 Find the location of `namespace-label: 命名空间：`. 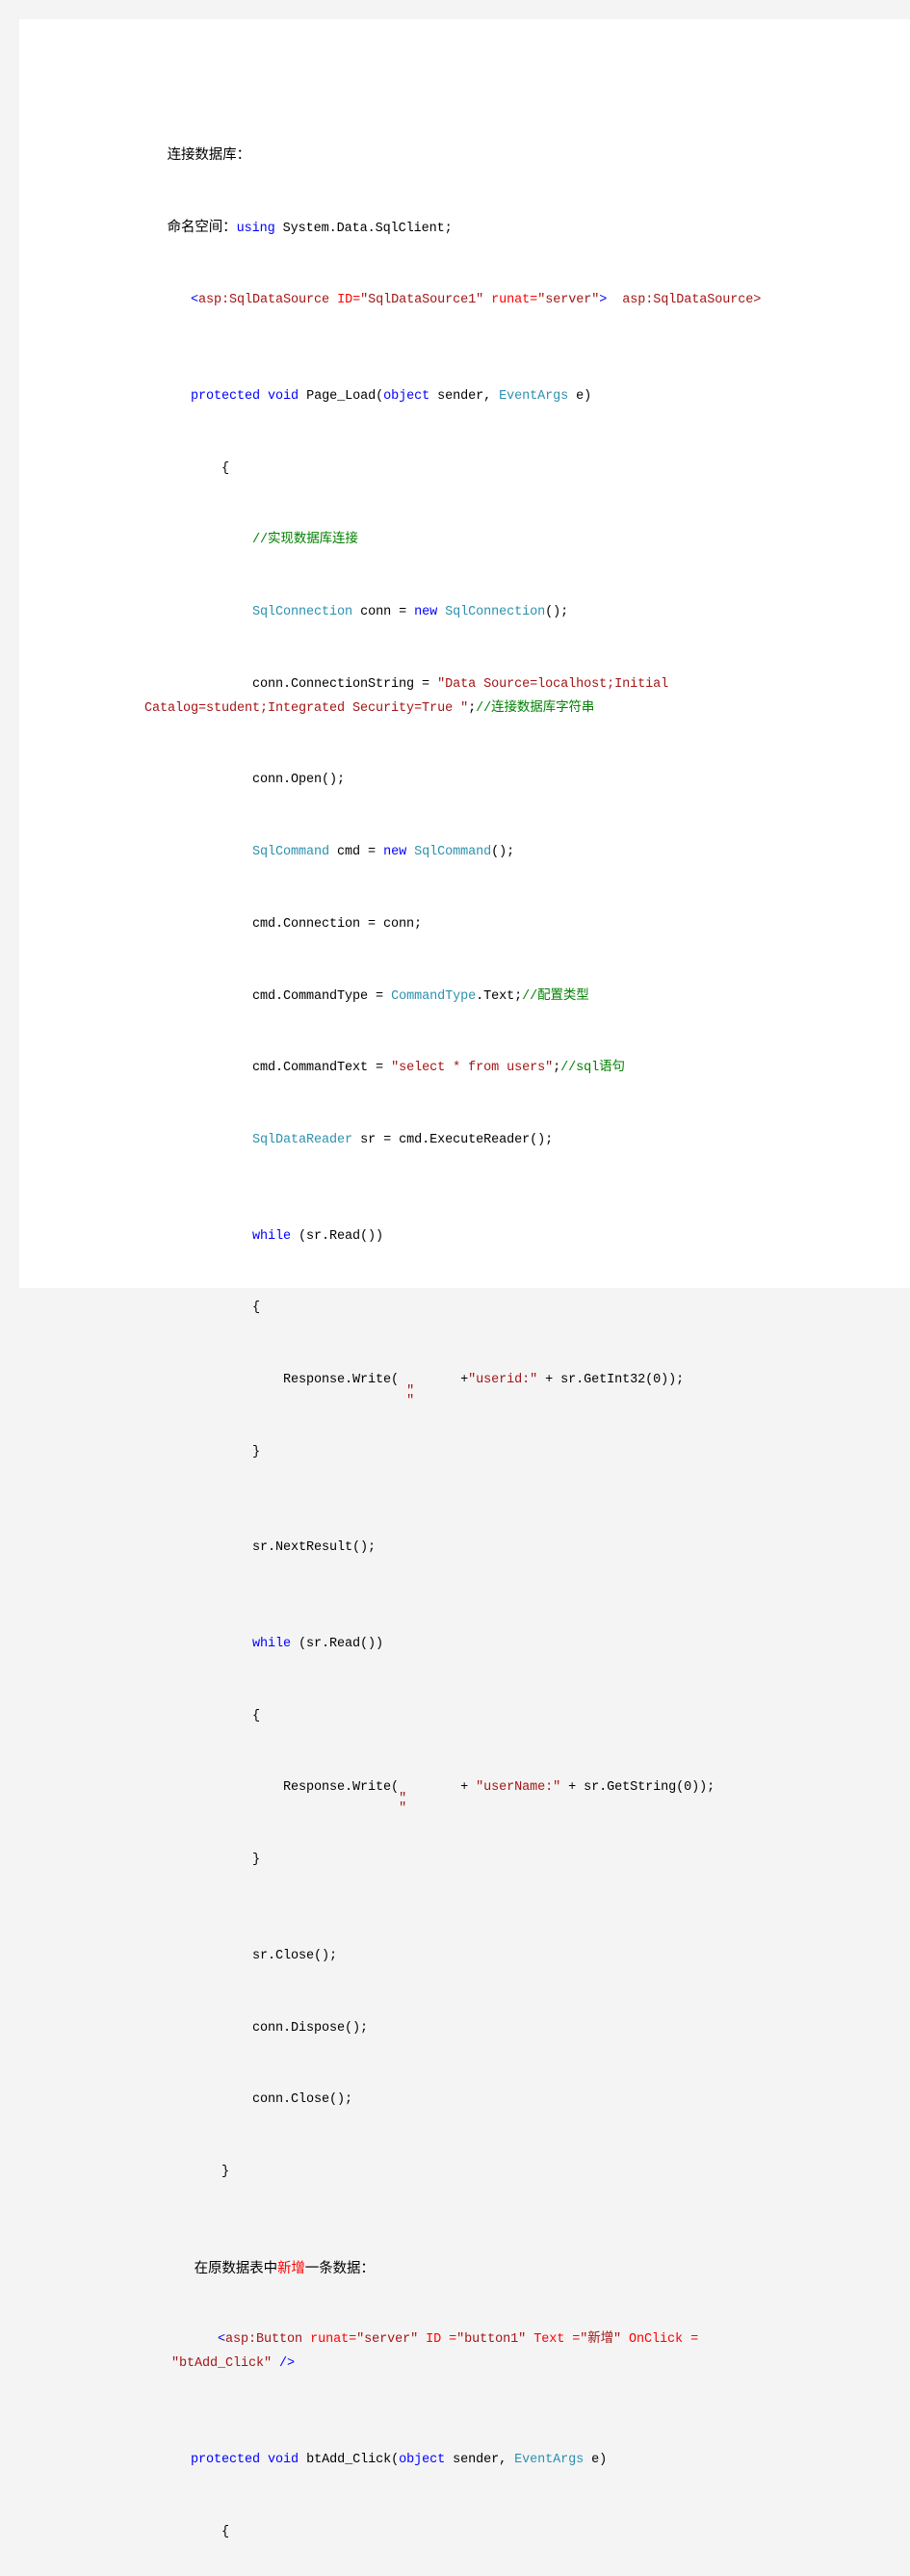

namespace-label: 命名空间： is located at coordinates (202, 227).